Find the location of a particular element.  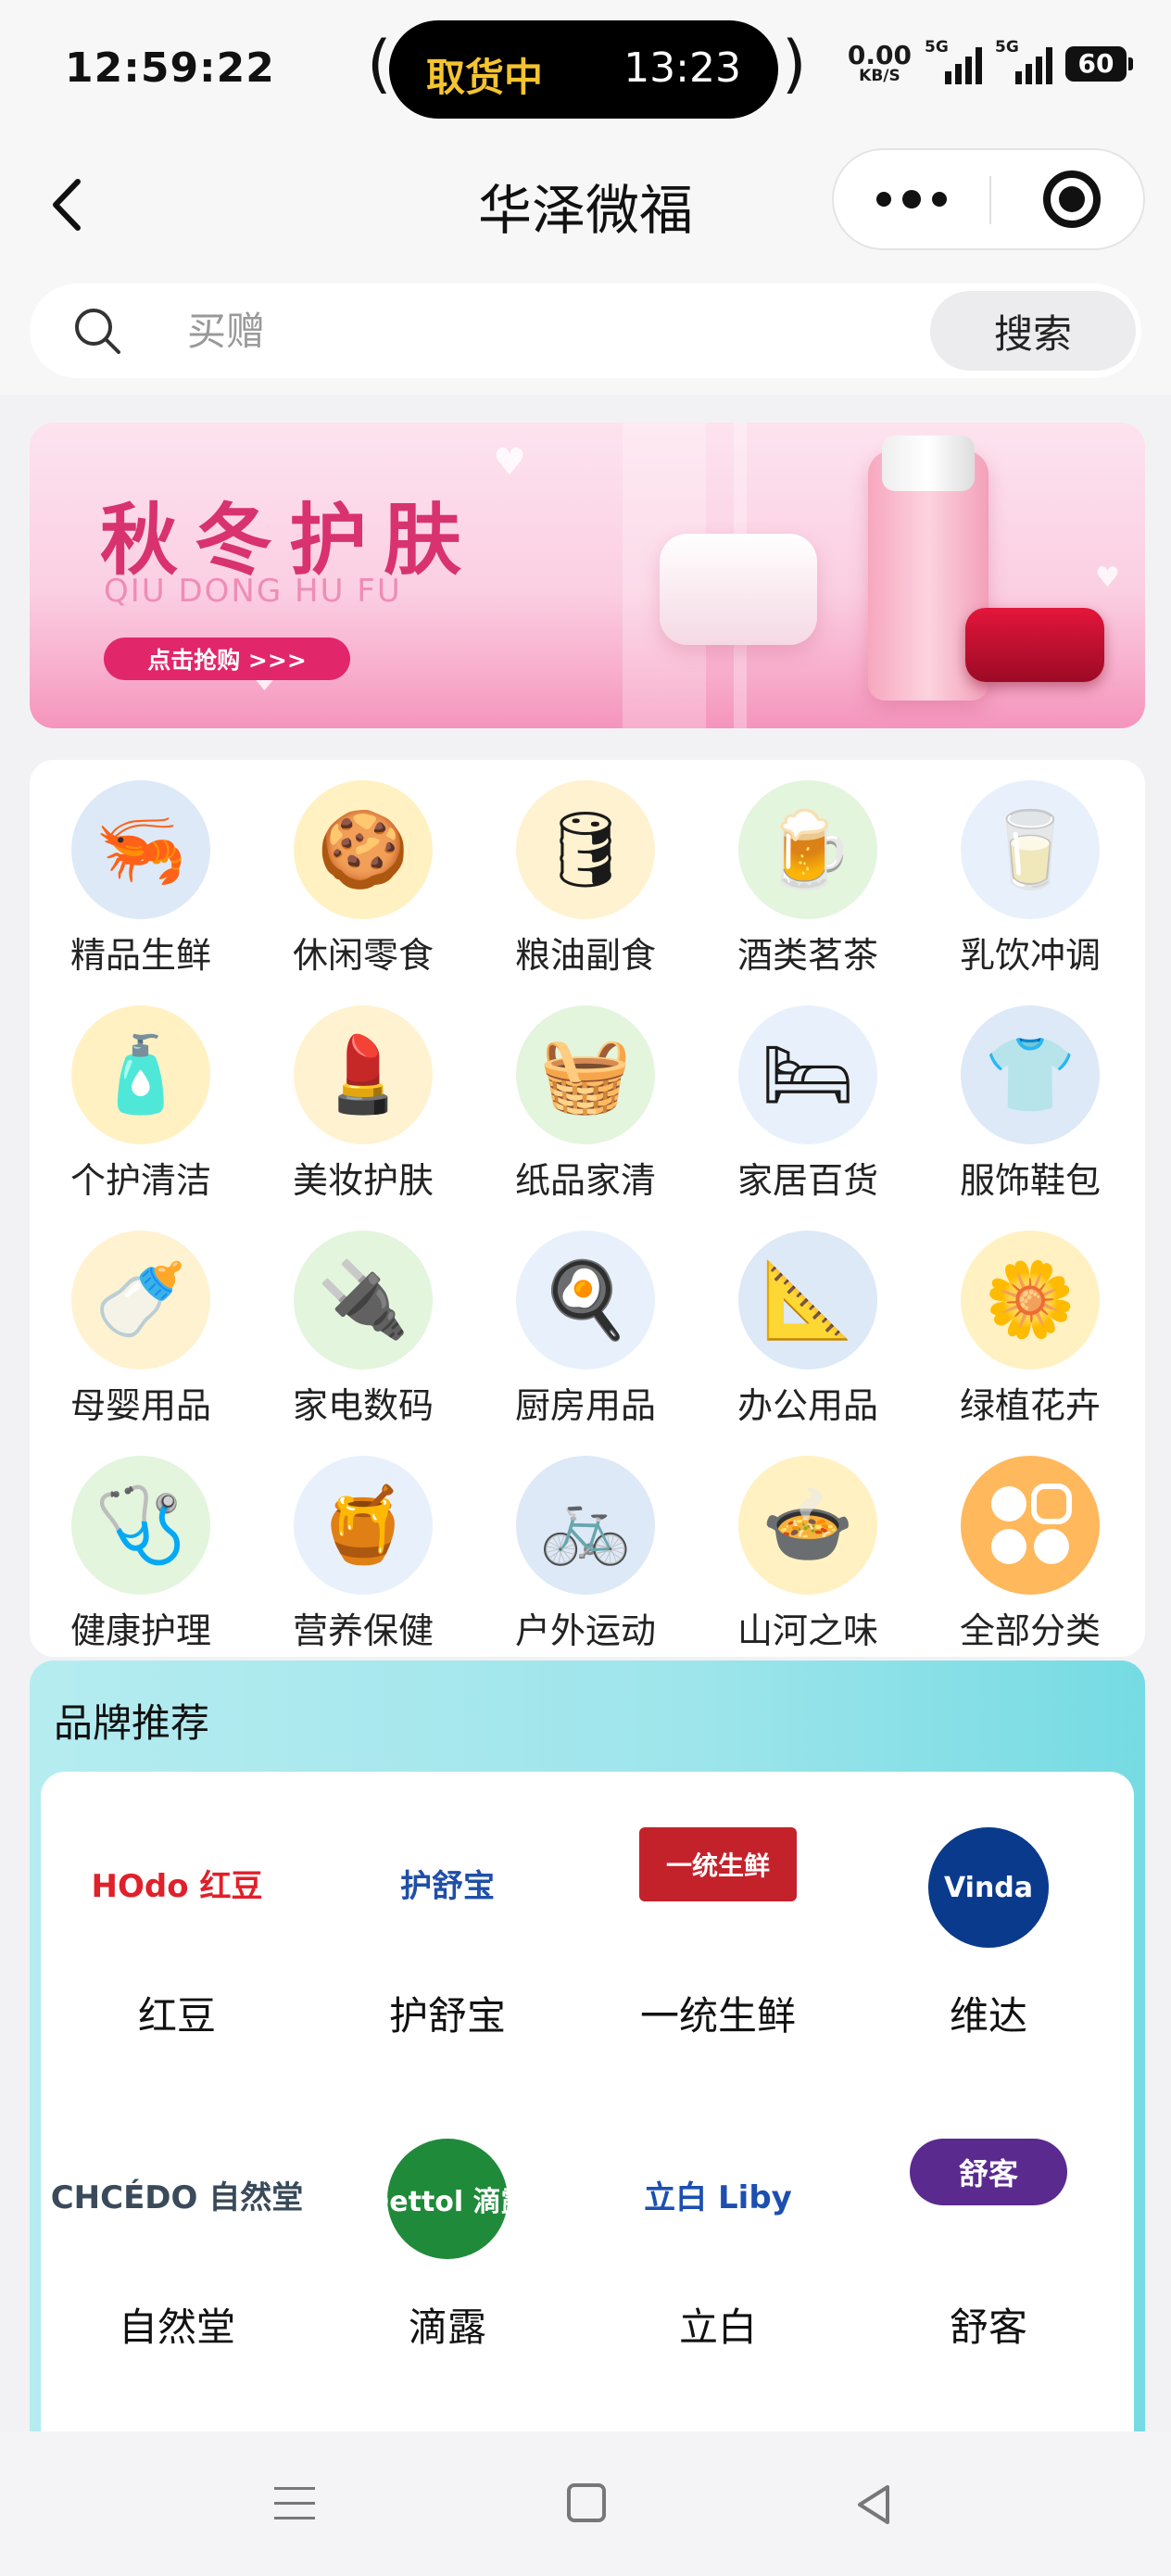

brand-item: 一统生鲜 一统生鲜 is located at coordinates (718, 1911).